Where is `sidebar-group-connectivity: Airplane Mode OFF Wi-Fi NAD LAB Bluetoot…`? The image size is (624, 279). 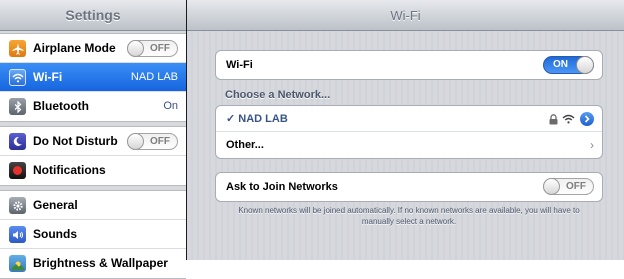
sidebar-group-connectivity: Airplane Mode OFF Wi-Fi NAD LAB Bluetoot… is located at coordinates (93, 77).